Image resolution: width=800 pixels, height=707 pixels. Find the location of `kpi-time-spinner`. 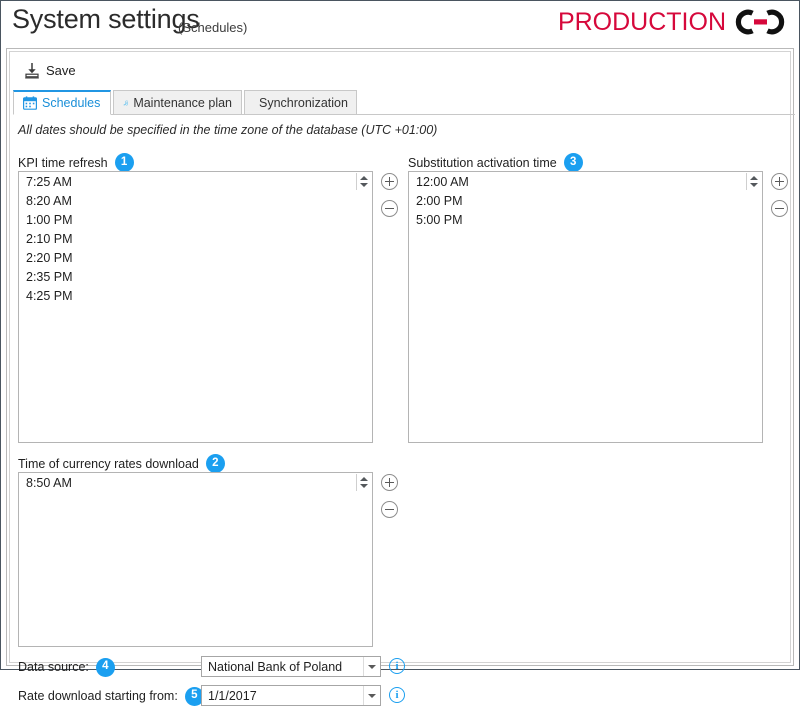

kpi-time-spinner is located at coordinates (363, 181).